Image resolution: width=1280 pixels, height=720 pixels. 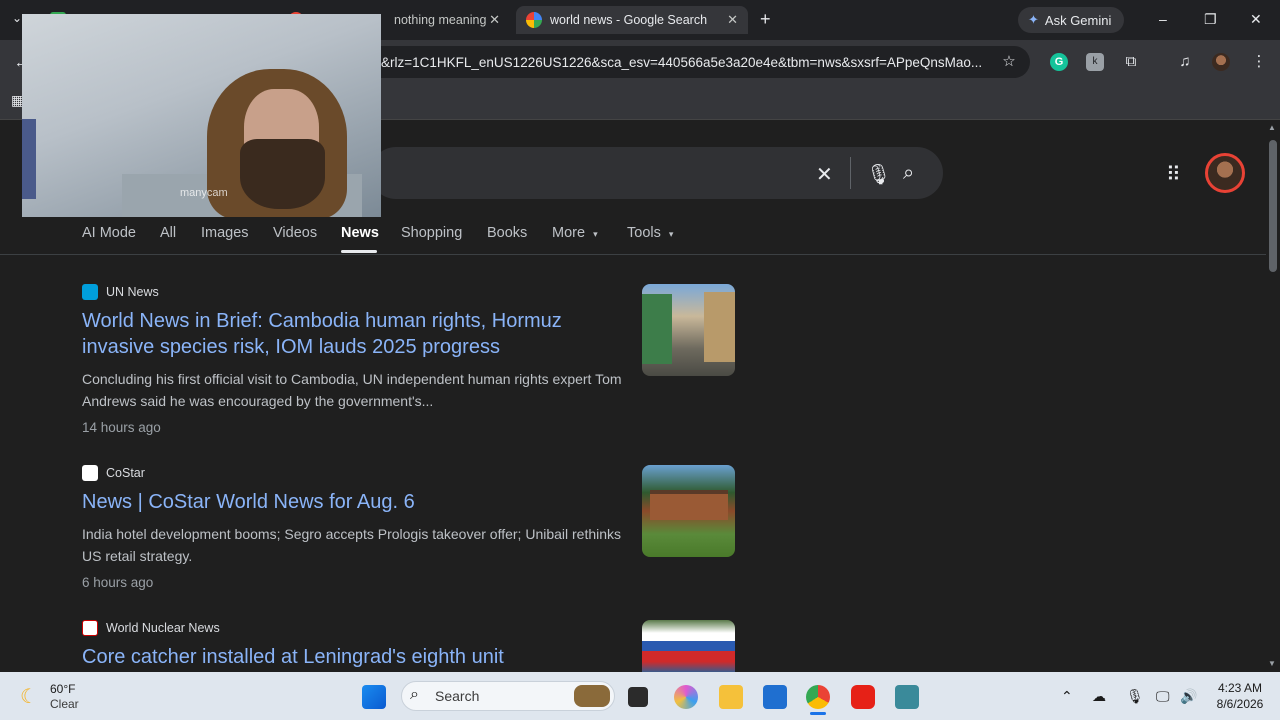 What do you see at coordinates (719, 327) in the screenshot?
I see `thumb-building-right` at bounding box center [719, 327].